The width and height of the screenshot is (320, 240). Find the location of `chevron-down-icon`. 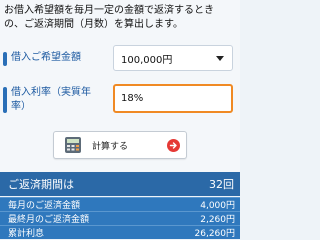

chevron-down-icon is located at coordinates (220, 58).